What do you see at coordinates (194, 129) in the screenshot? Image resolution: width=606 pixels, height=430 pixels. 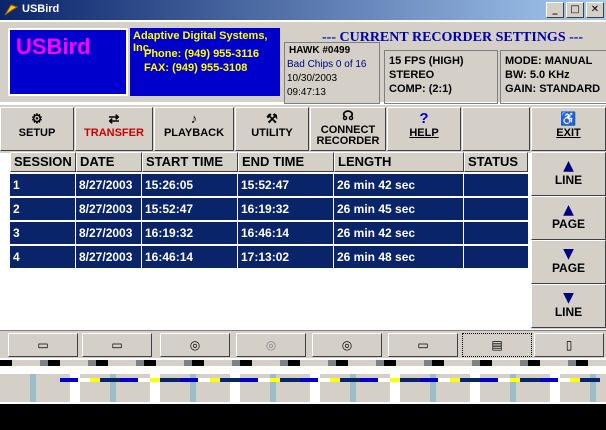 I see `playback-button: ♪ PLAYBACK` at bounding box center [194, 129].